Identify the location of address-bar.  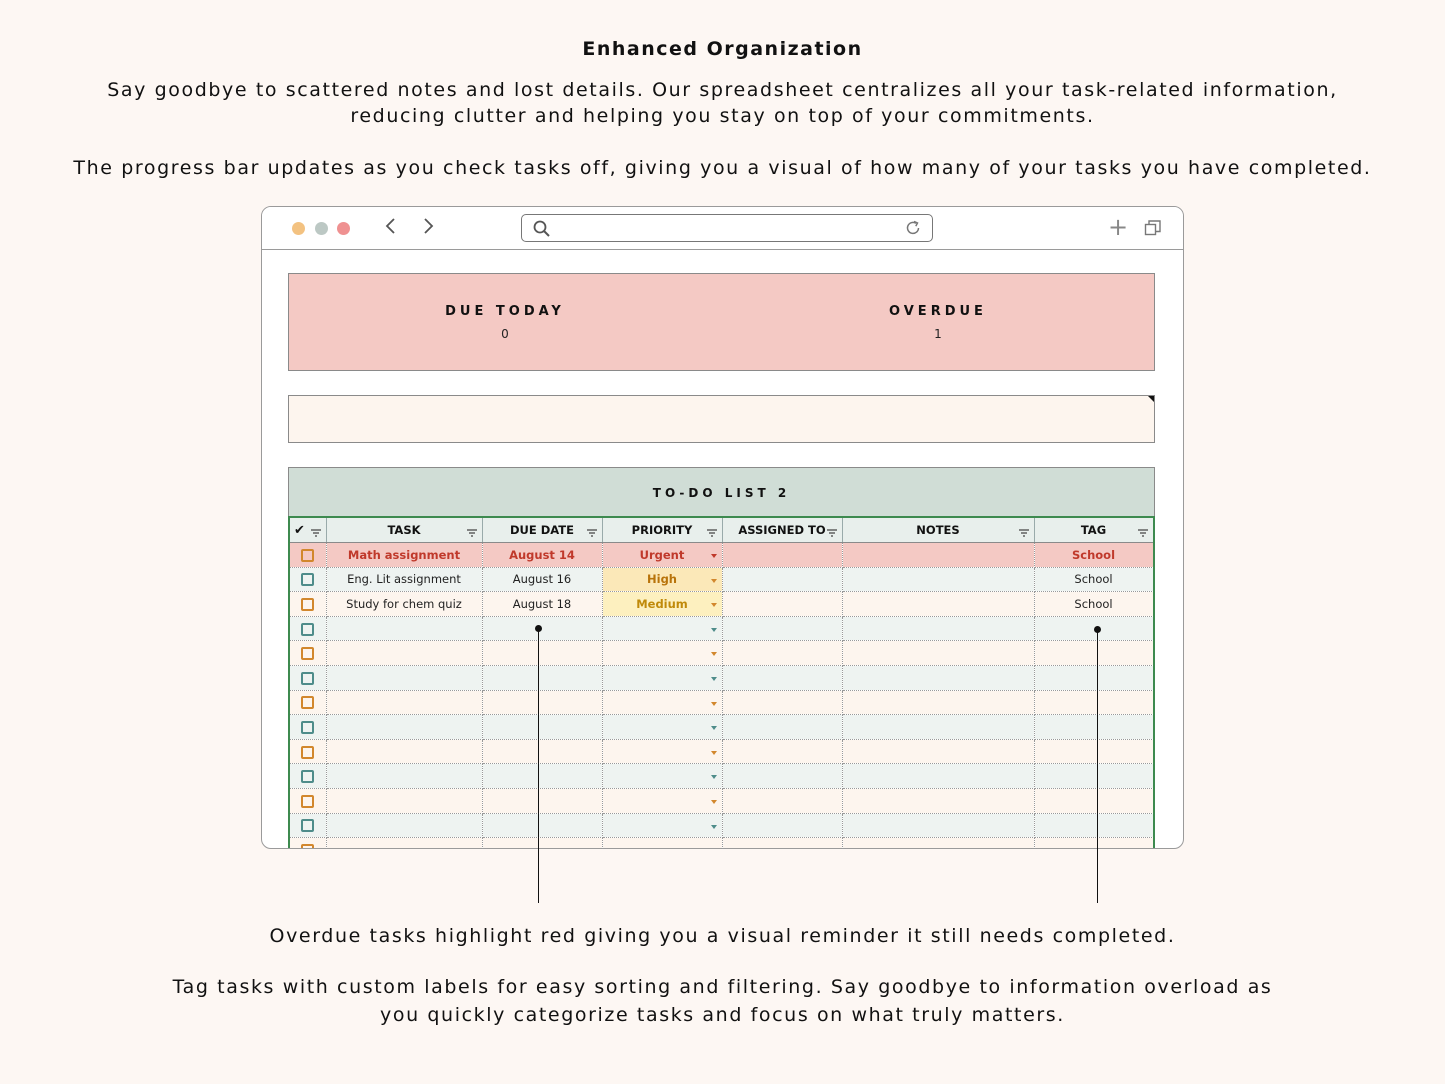
(727, 228).